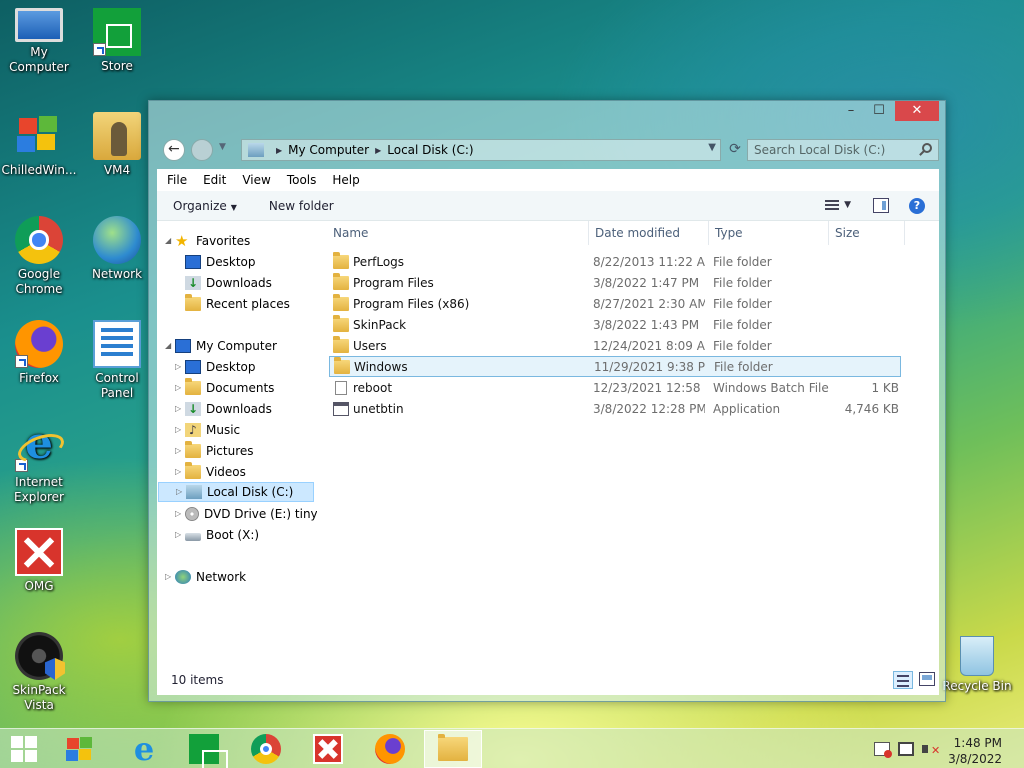  What do you see at coordinates (302, 180) in the screenshot?
I see `menu-tools: Tools` at bounding box center [302, 180].